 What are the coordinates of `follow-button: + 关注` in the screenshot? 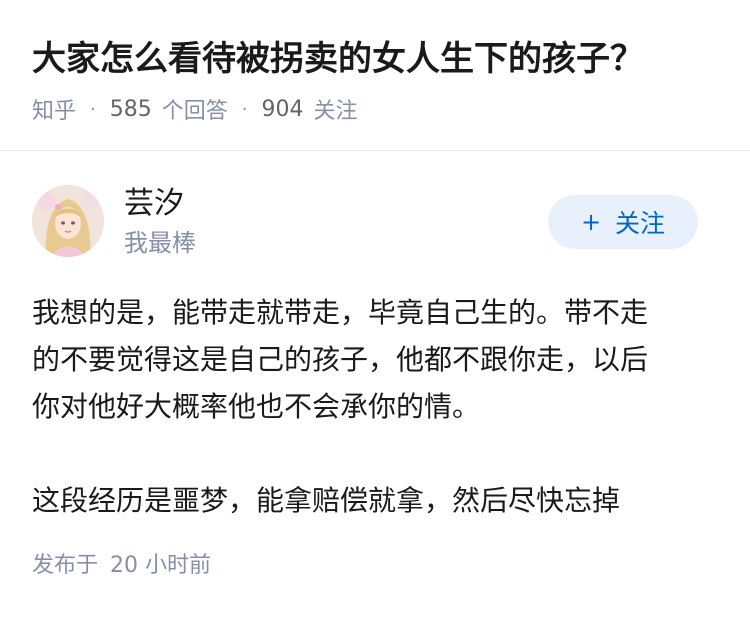 It's located at (623, 222).